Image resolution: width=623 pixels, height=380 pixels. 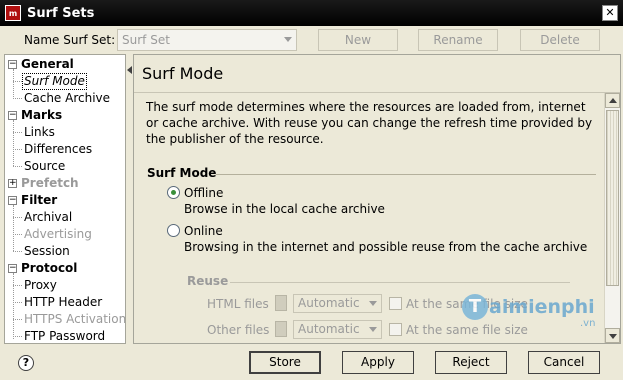 I want to click on tree-item-http-header: HTTP Header, so click(x=65, y=302).